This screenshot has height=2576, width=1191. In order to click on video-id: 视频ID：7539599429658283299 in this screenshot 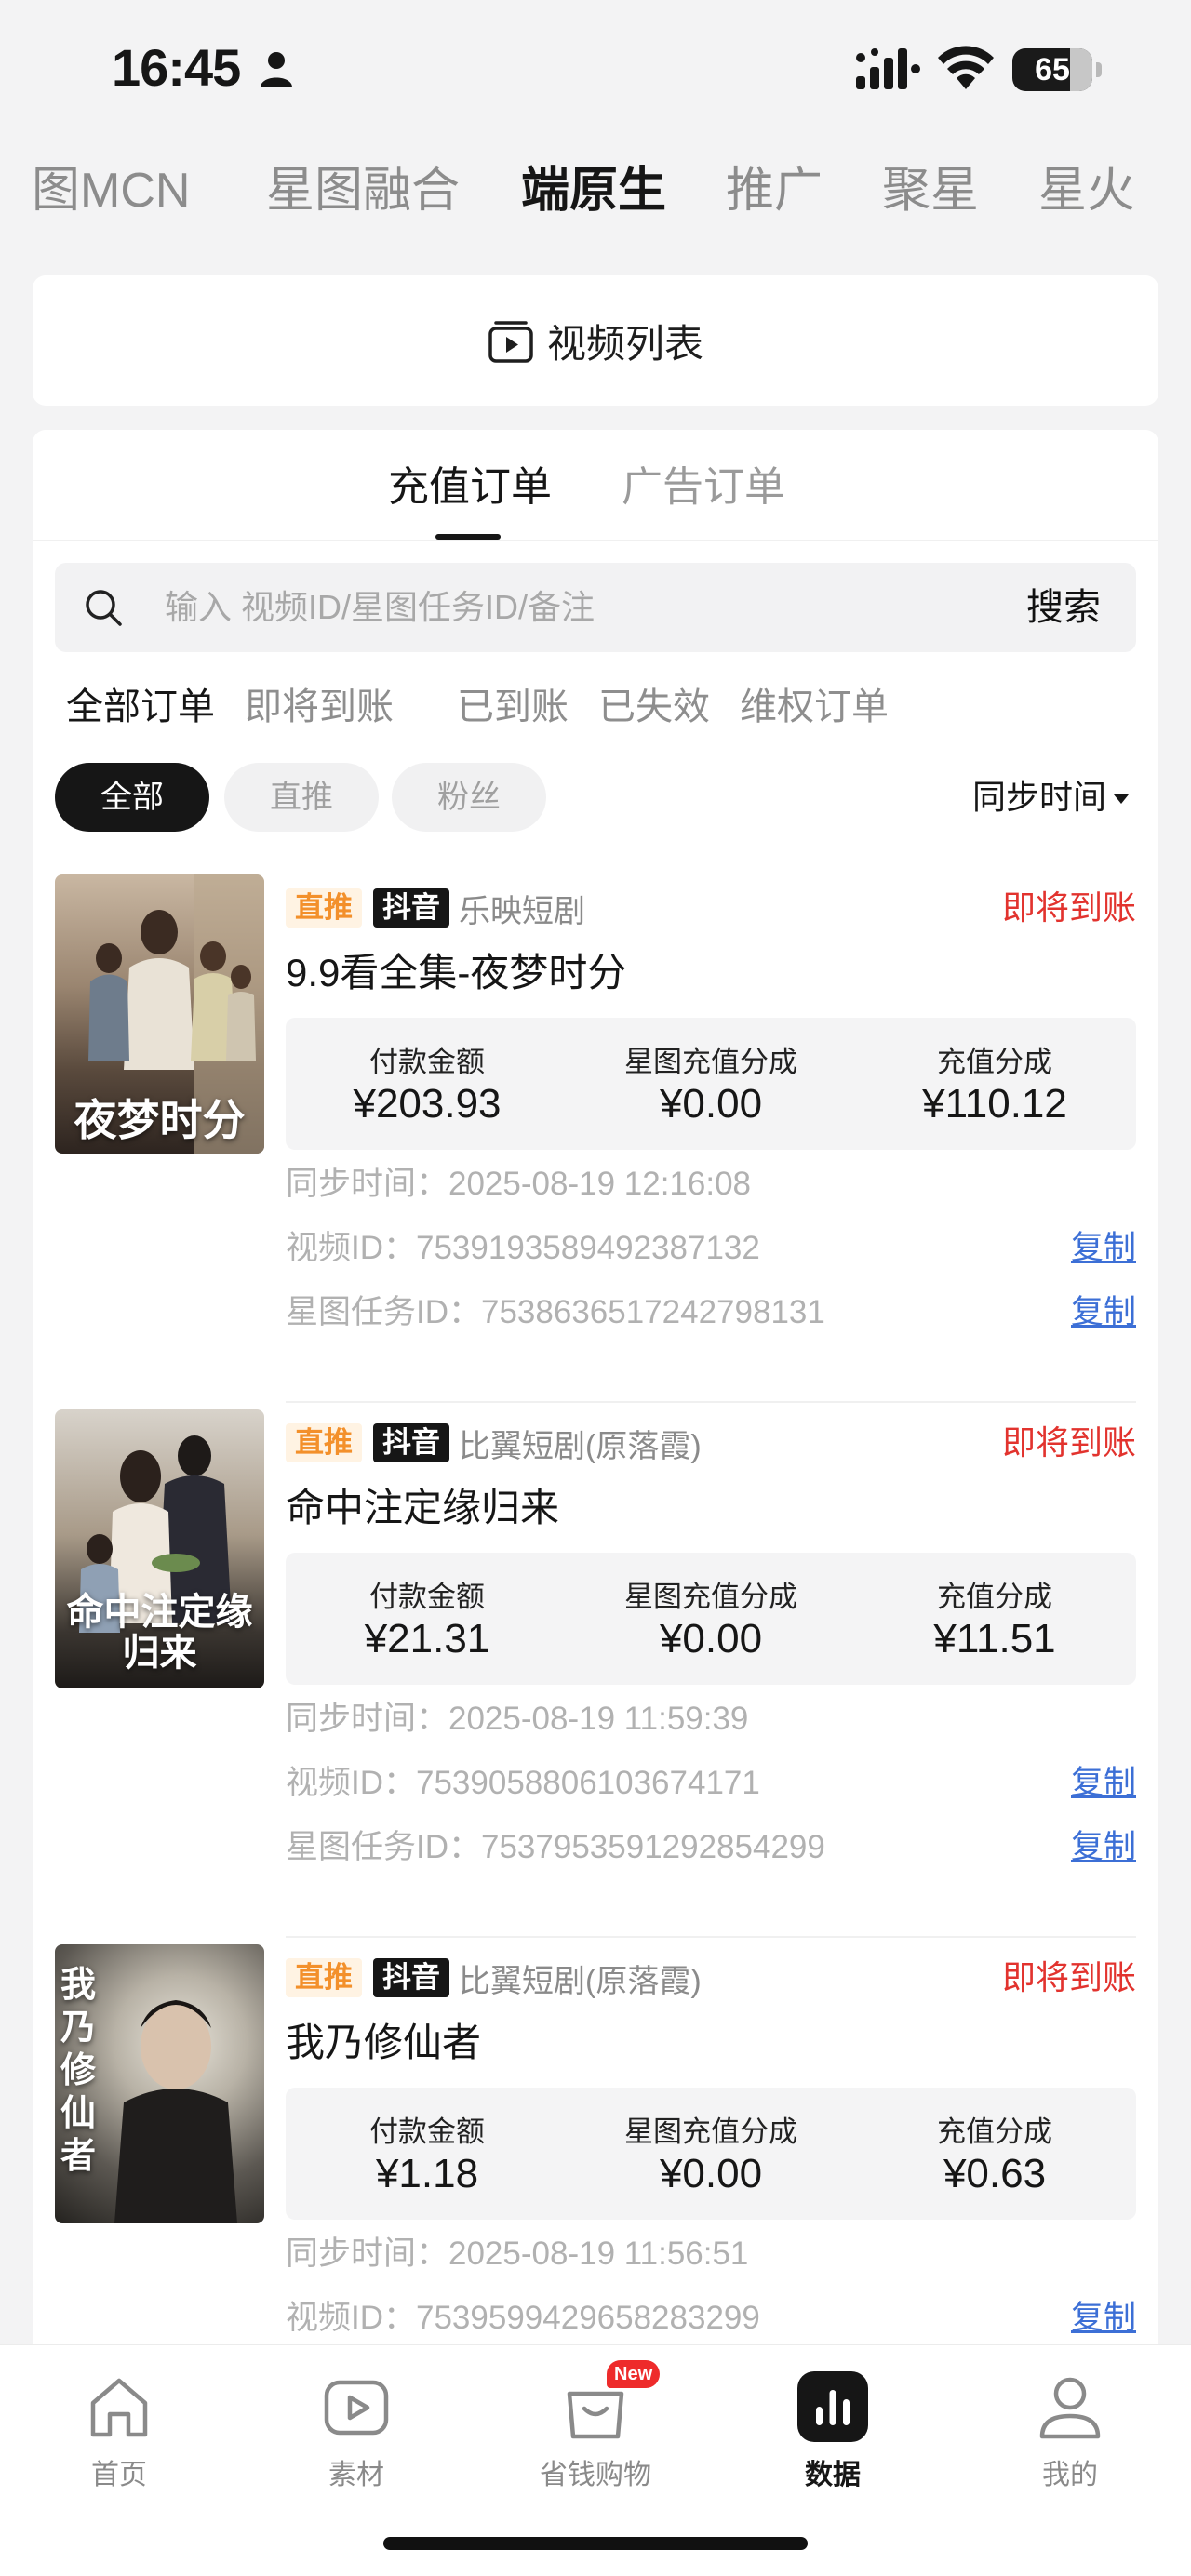, I will do `click(523, 2318)`.